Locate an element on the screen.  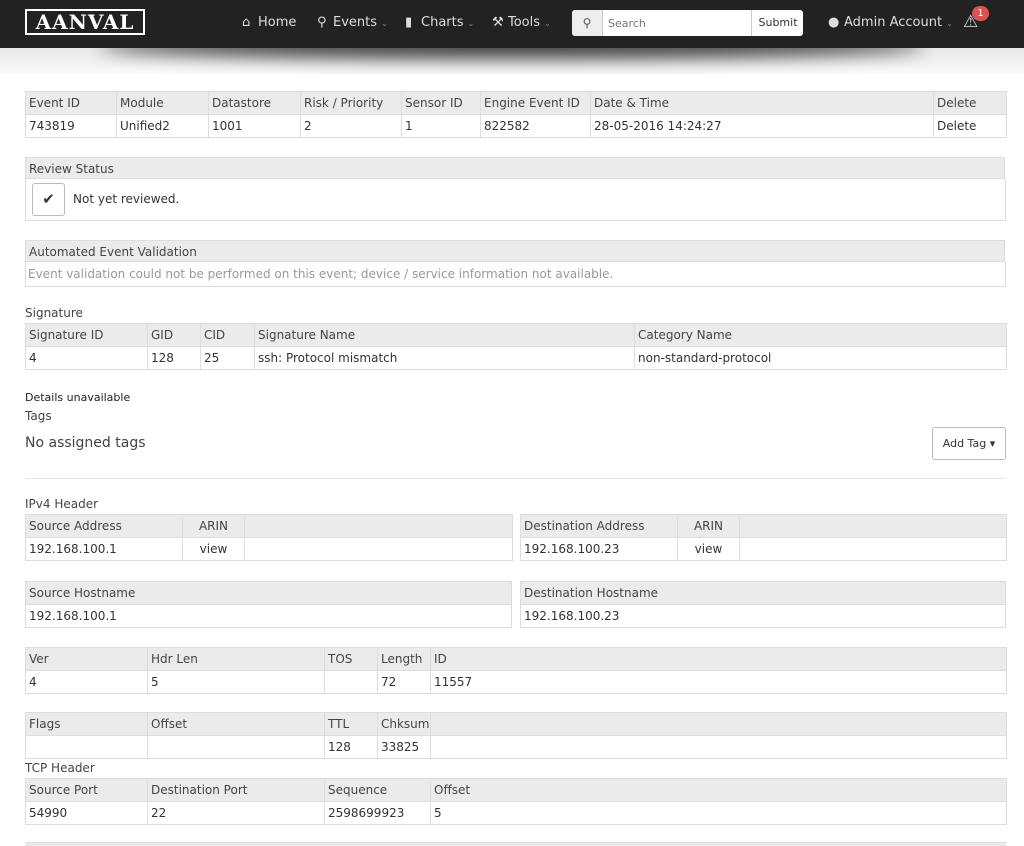
col-ttl: TTL is located at coordinates (351, 724).